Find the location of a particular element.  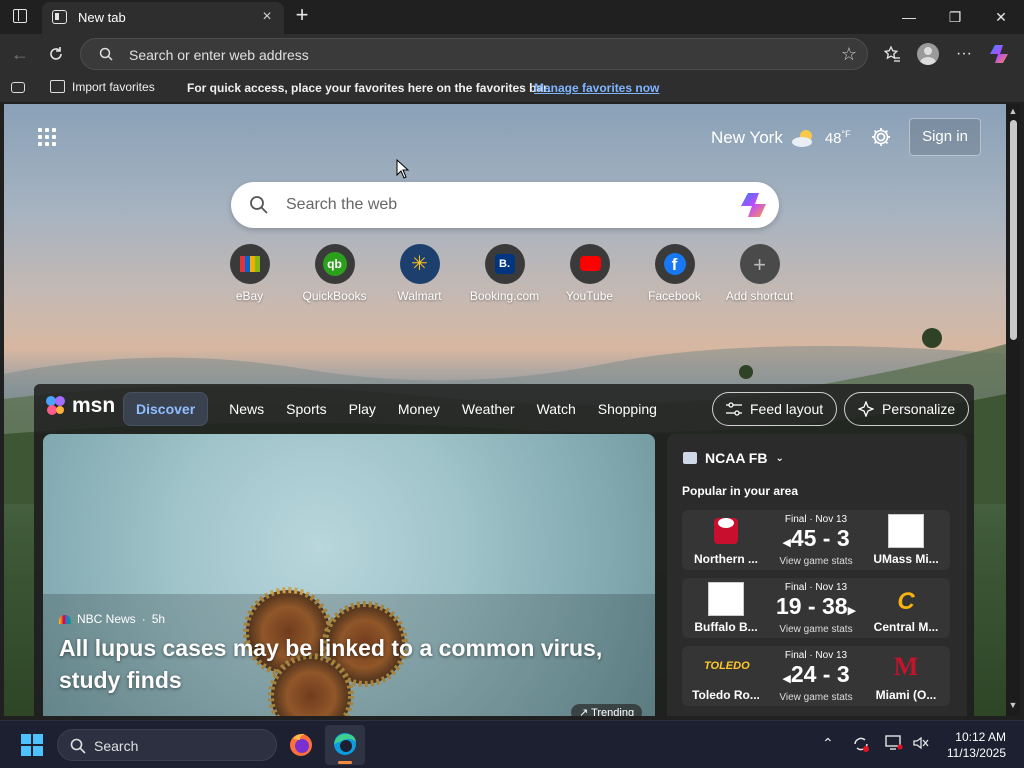

league-selector: NCAA FB ⌄ is located at coordinates (733, 458).